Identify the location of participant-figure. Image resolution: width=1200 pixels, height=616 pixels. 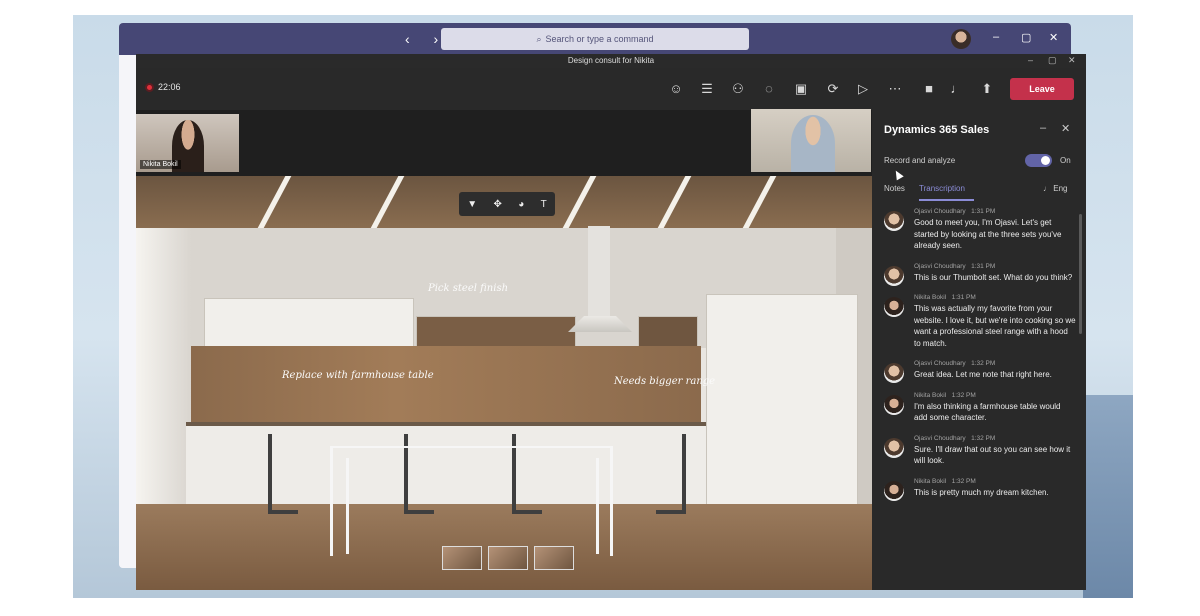
(813, 143).